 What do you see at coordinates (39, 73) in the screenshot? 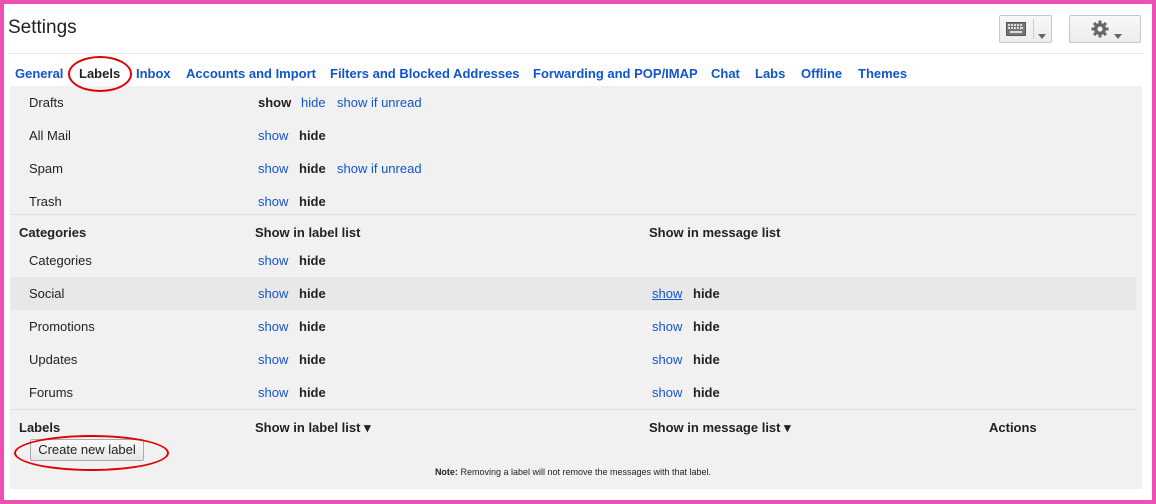
I see `tab-general: General` at bounding box center [39, 73].